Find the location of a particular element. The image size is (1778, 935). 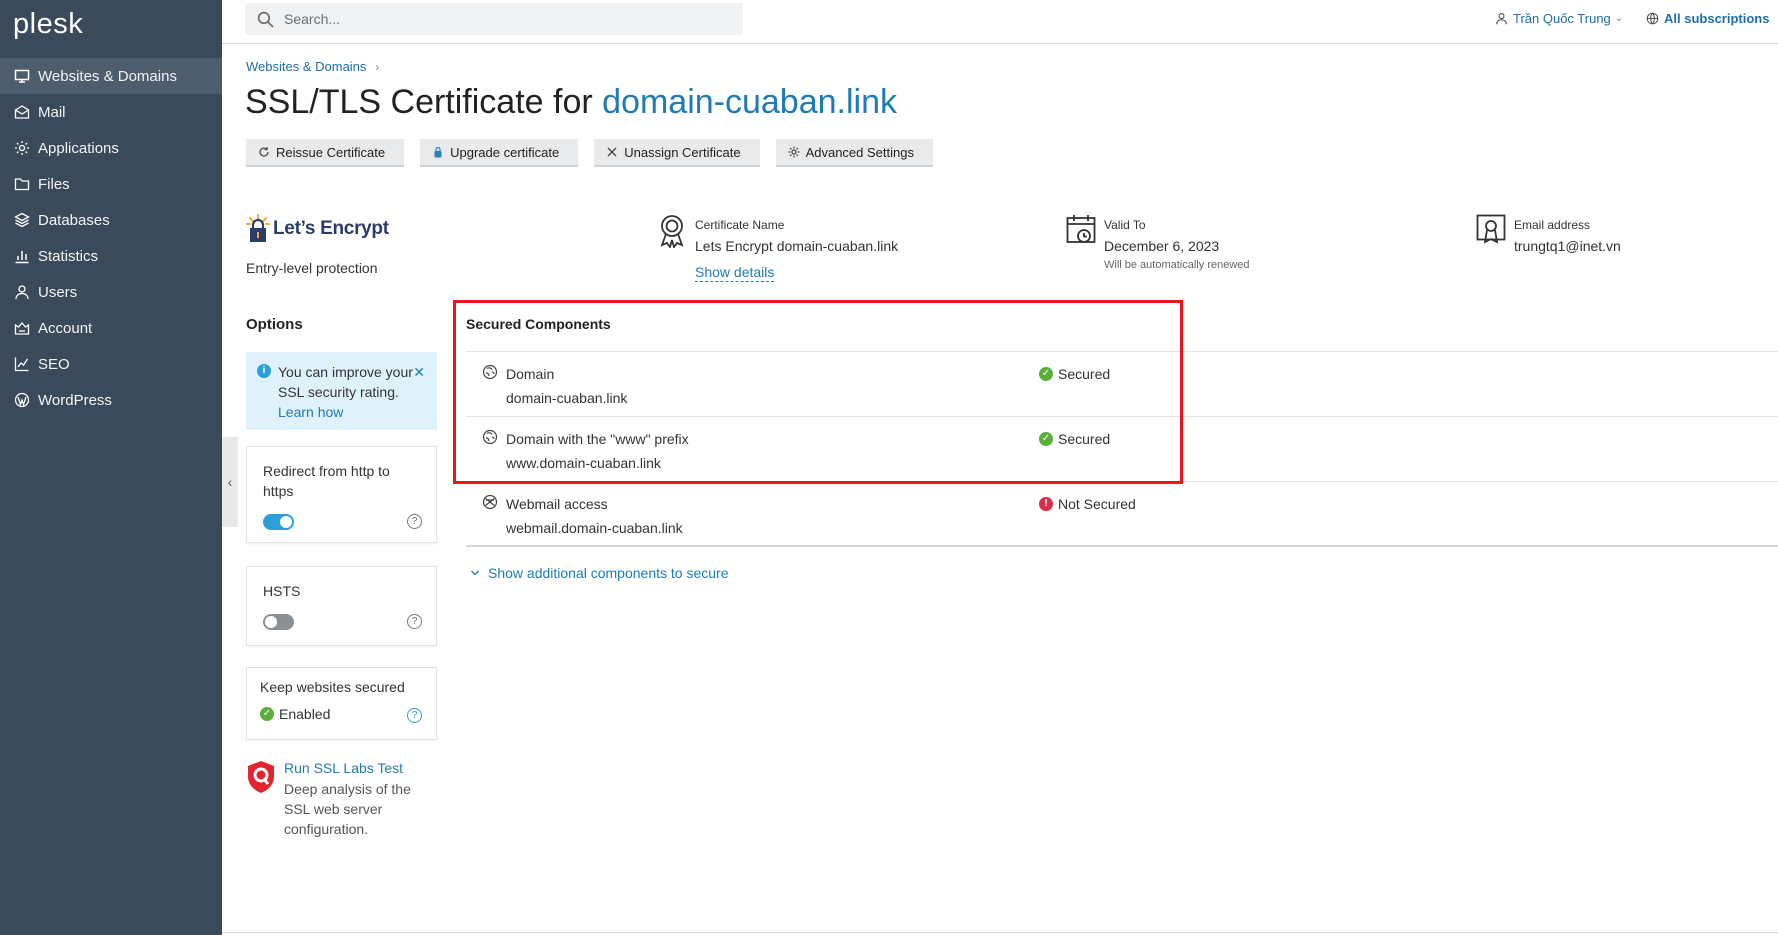

valid-to-value: December 6, 2023 is located at coordinates (1162, 246).